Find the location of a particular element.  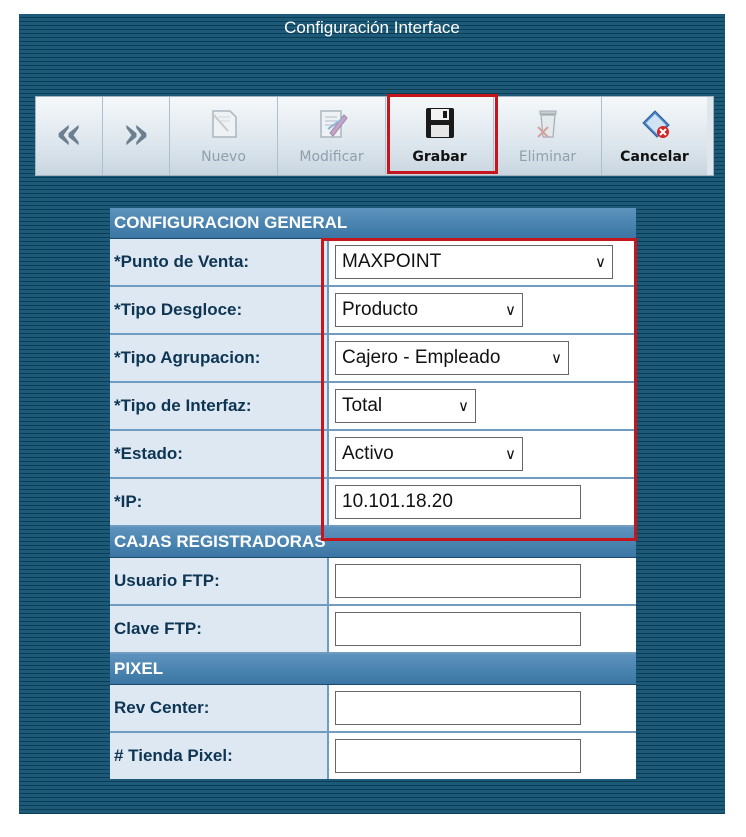

trash-can-icon is located at coordinates (546, 124).